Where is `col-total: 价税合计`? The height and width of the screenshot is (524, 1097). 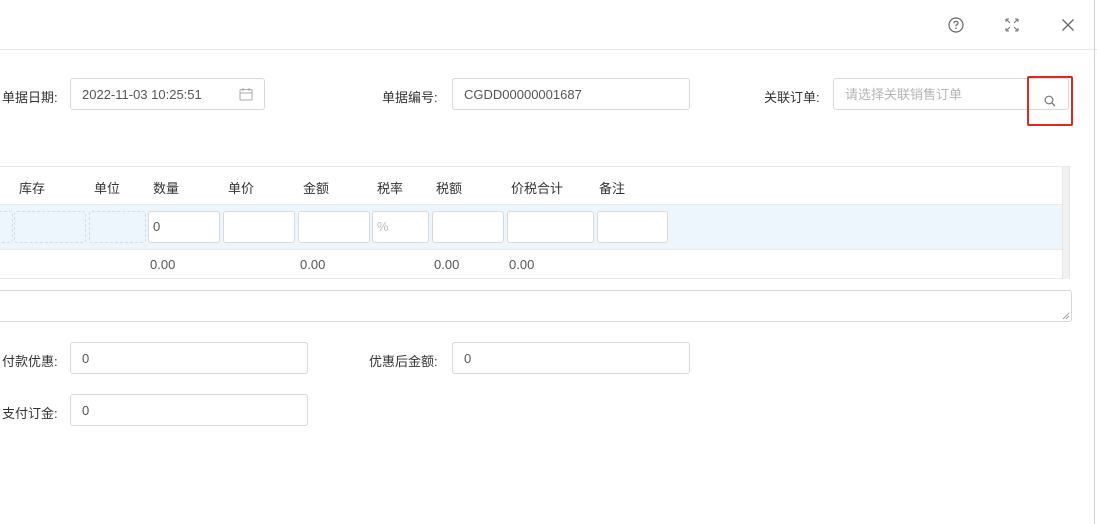 col-total: 价税合计 is located at coordinates (537, 188).